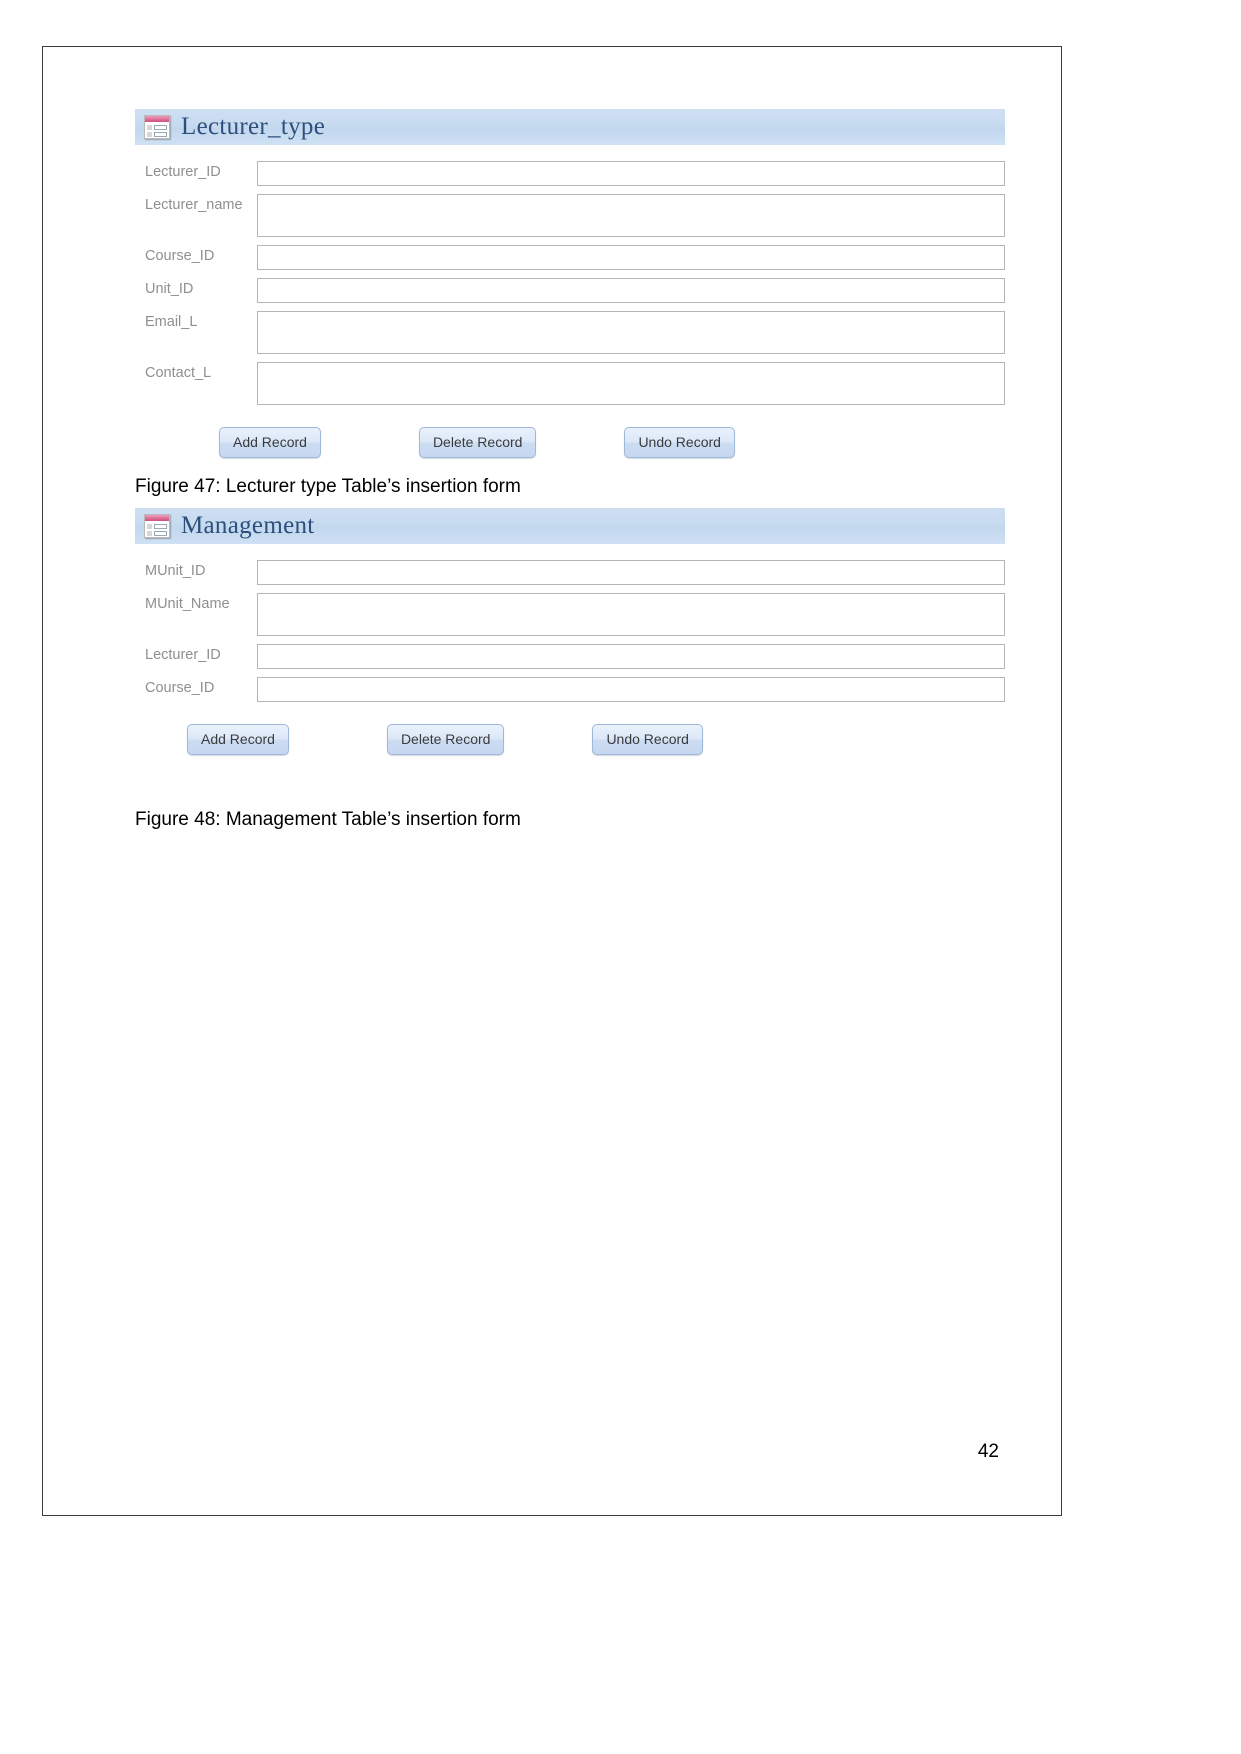  I want to click on field-row-munit-name: MUnit_Name, so click(570, 614).